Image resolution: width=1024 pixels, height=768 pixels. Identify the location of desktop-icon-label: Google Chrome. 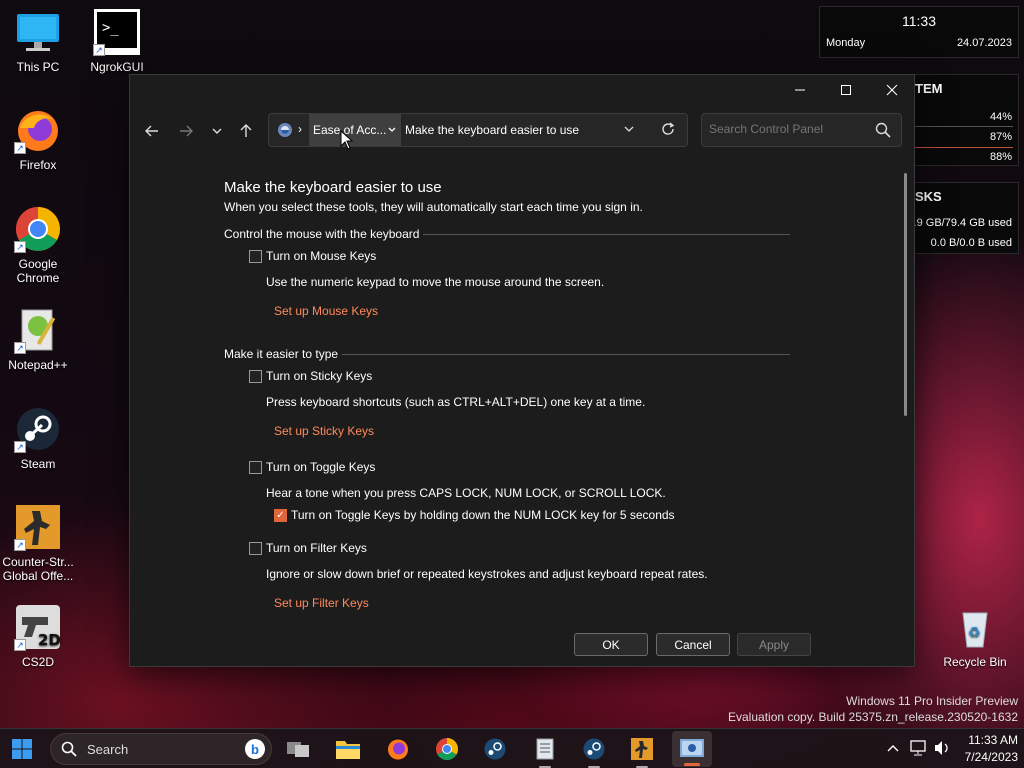
(38, 271).